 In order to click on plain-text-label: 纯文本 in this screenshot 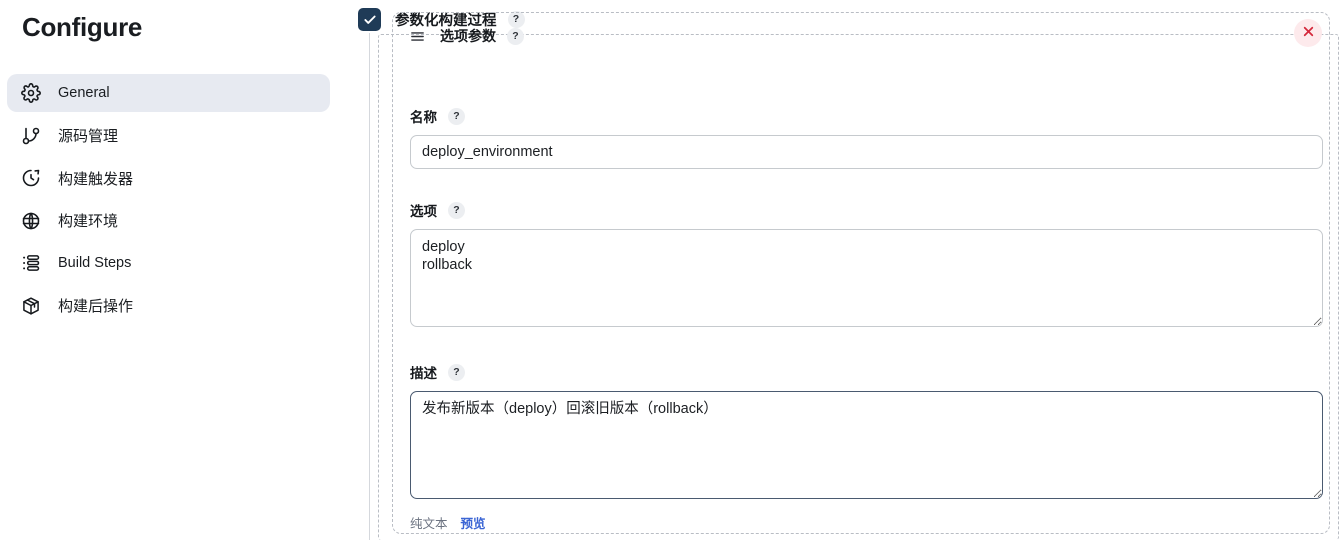, I will do `click(429, 524)`.